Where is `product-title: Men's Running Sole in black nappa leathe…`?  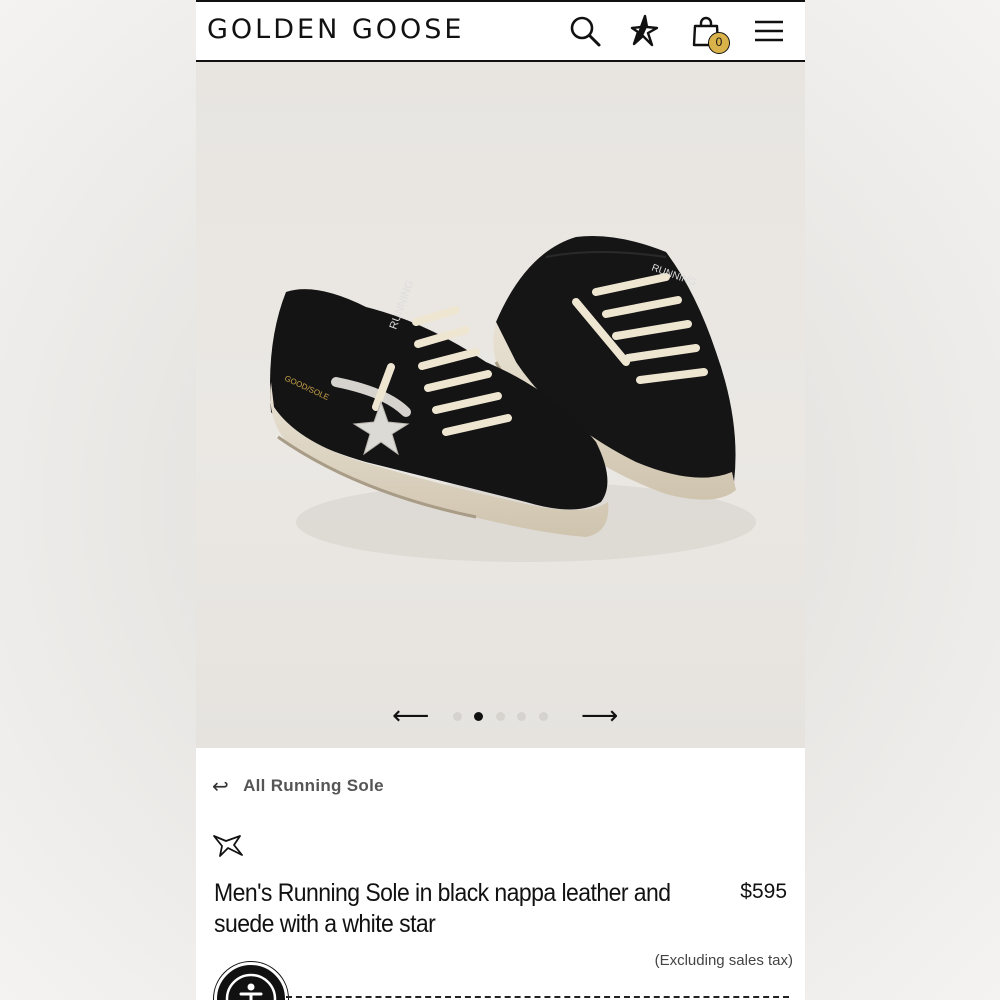
product-title: Men's Running Sole in black nappa leathe… is located at coordinates (442, 908).